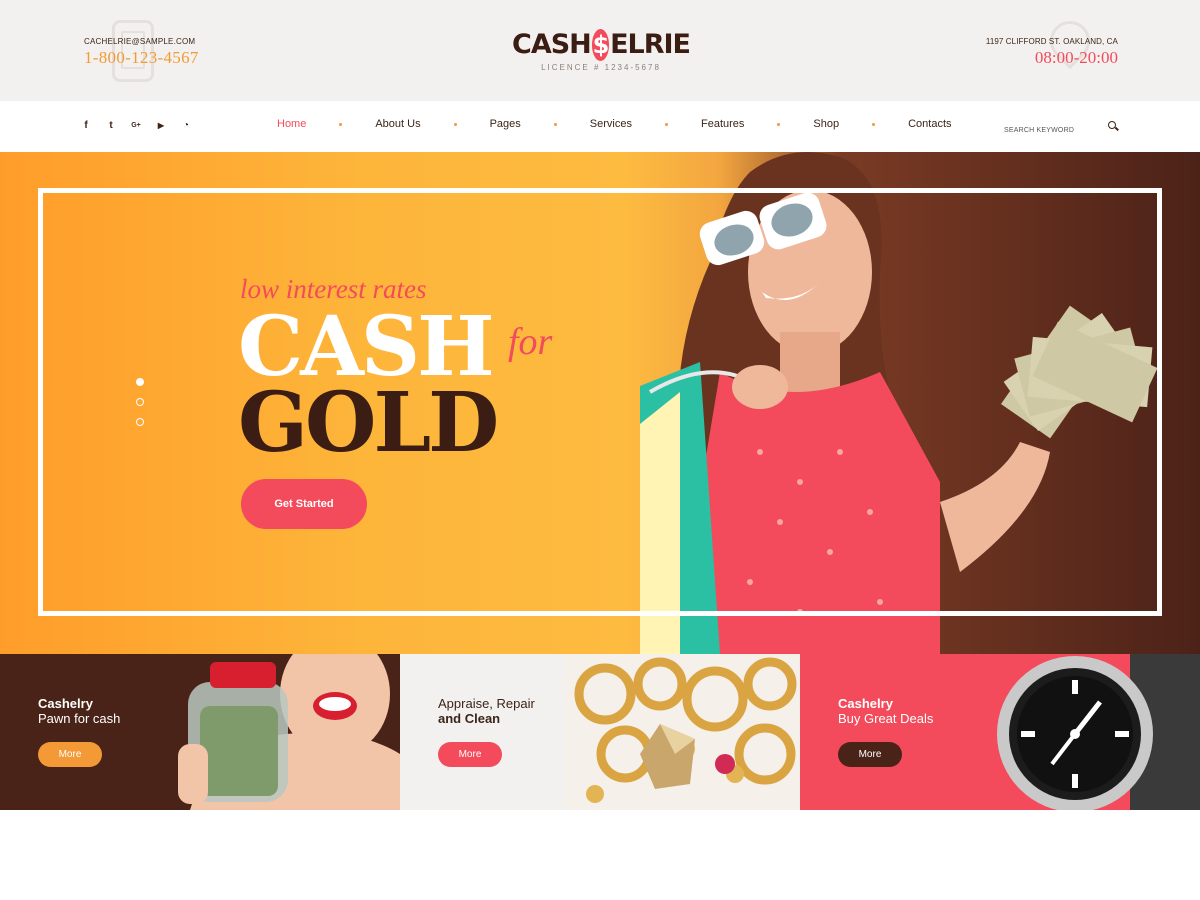  I want to click on twitter-icon: t, so click(111, 126).